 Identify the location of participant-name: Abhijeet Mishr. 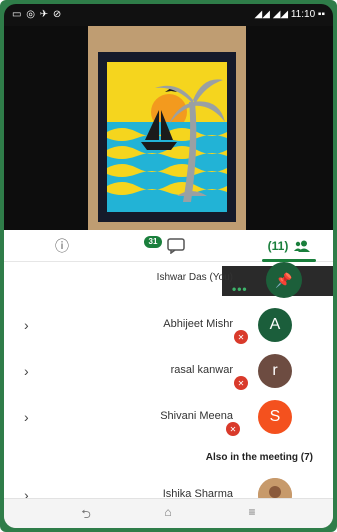
(198, 324).